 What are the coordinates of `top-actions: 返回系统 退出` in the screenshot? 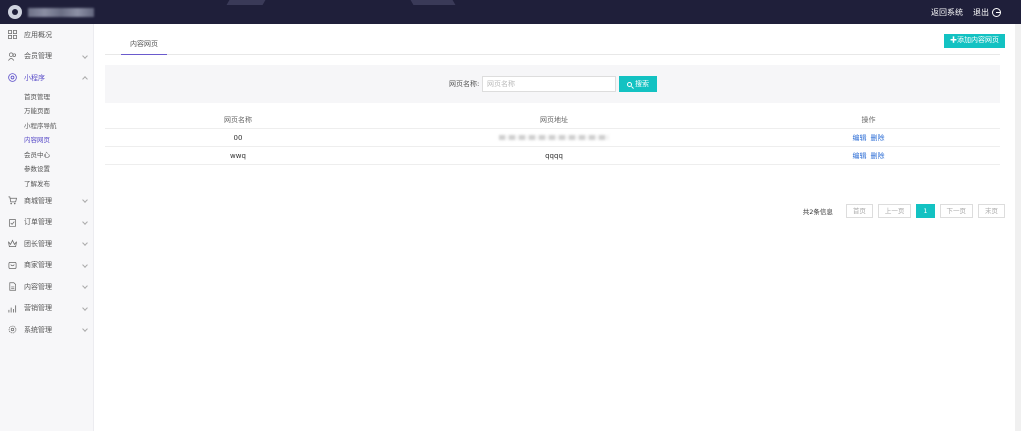 It's located at (961, 12).